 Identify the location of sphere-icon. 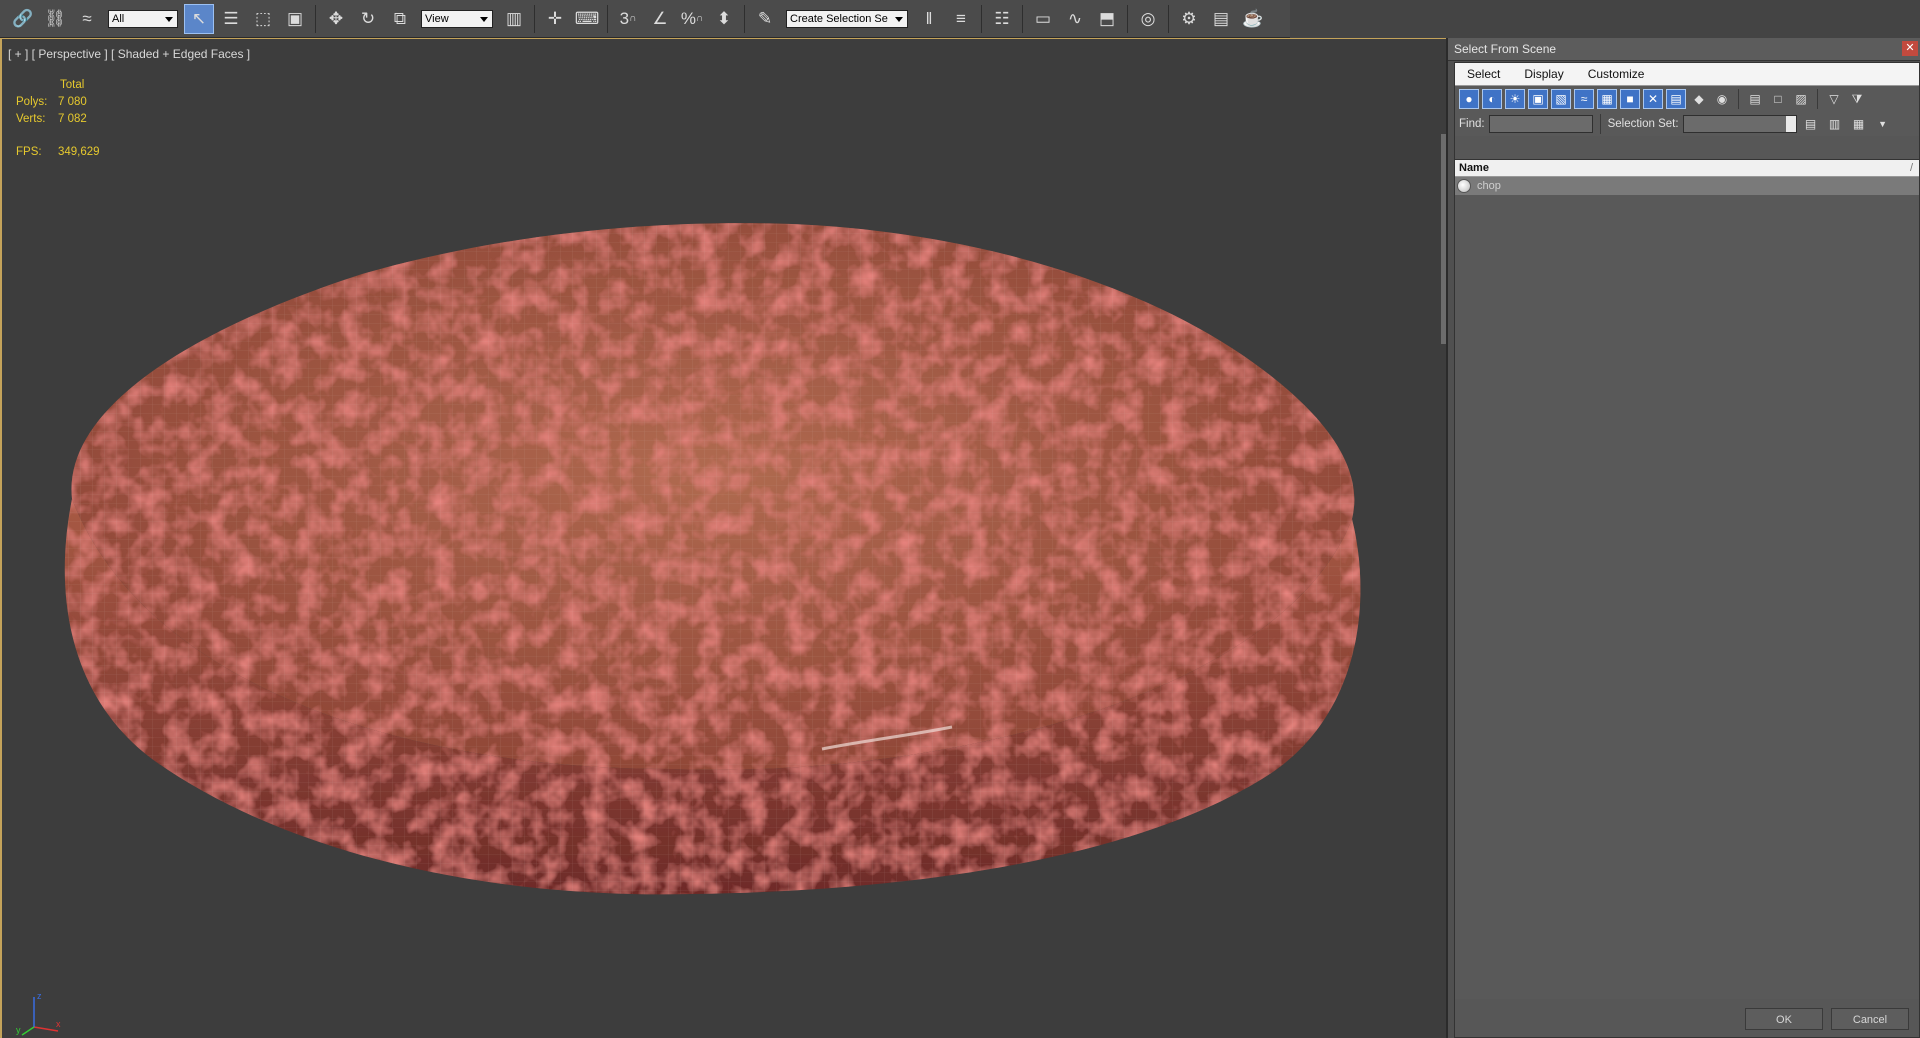
(1464, 186).